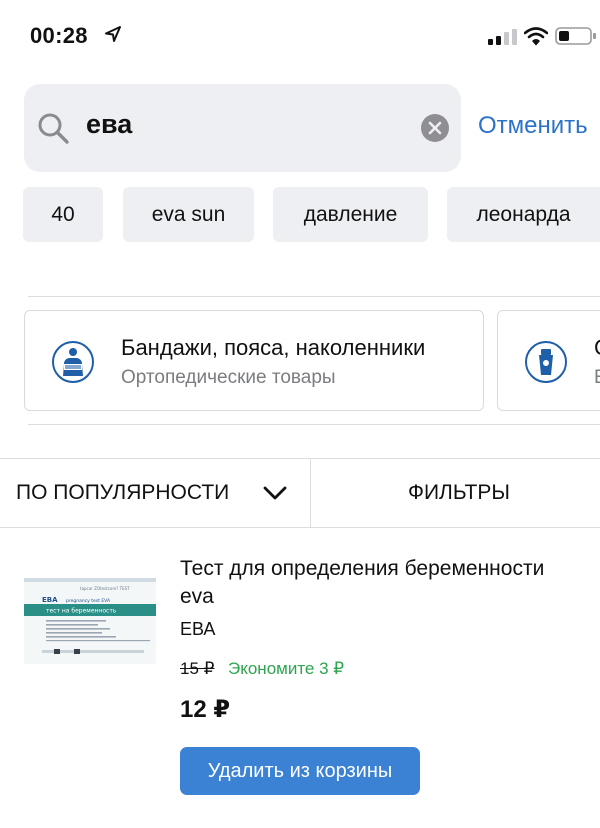  What do you see at coordinates (105, 588) in the screenshot?
I see `product-image-top-text: tapcar ZOtestcom? TEST` at bounding box center [105, 588].